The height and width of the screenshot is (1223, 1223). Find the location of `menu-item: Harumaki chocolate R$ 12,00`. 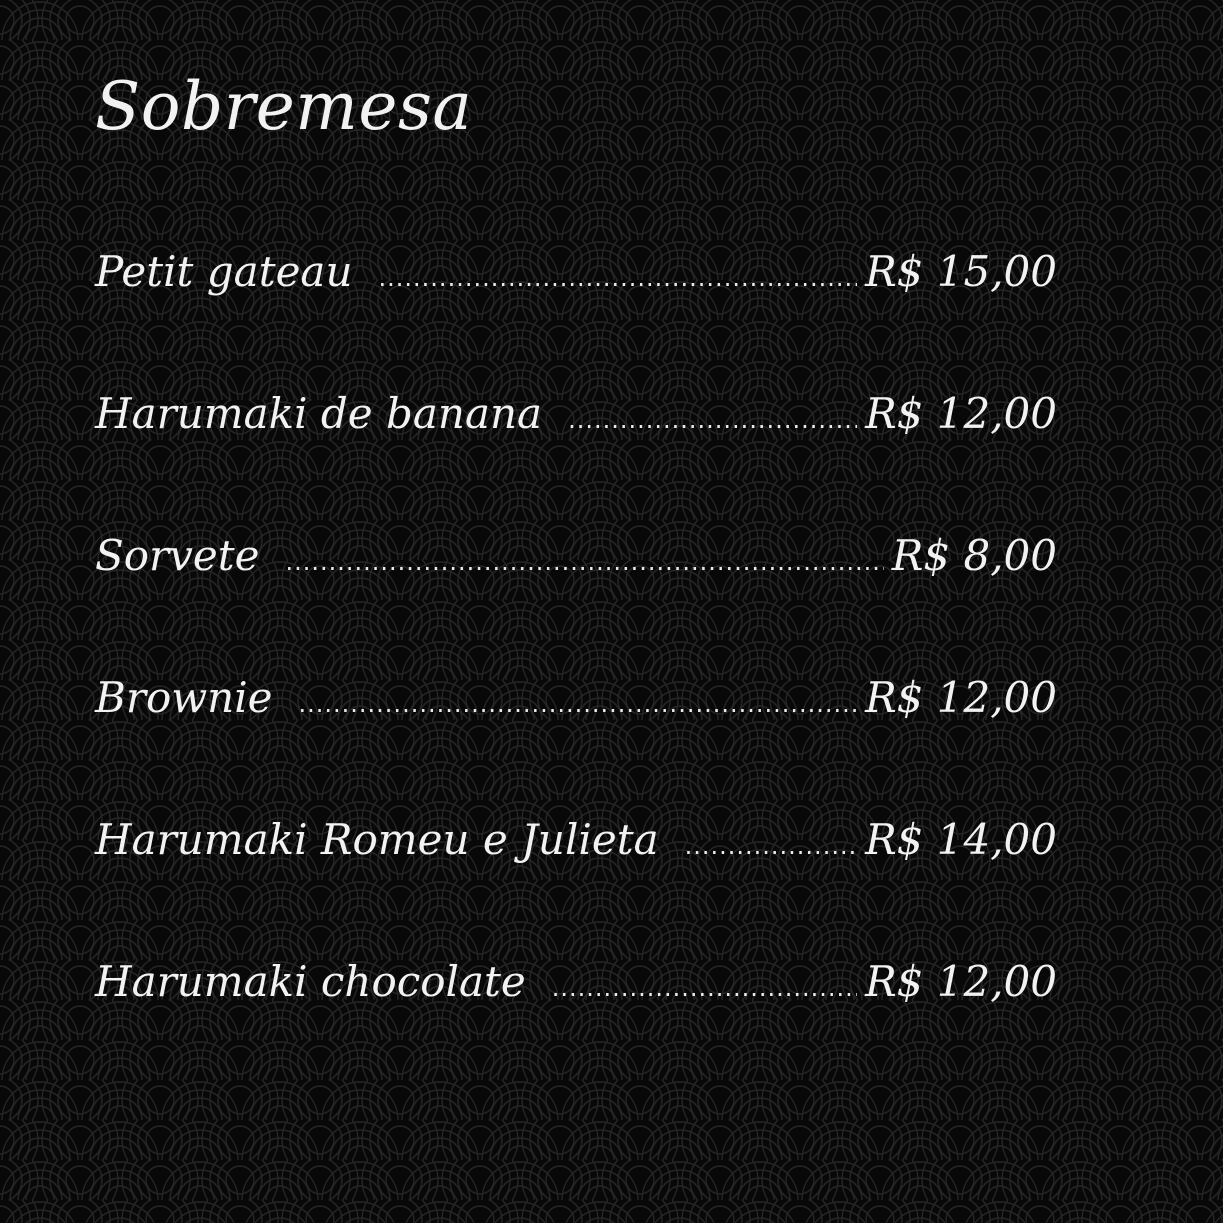

menu-item: Harumaki chocolate R$ 12,00 is located at coordinates (576, 1018).